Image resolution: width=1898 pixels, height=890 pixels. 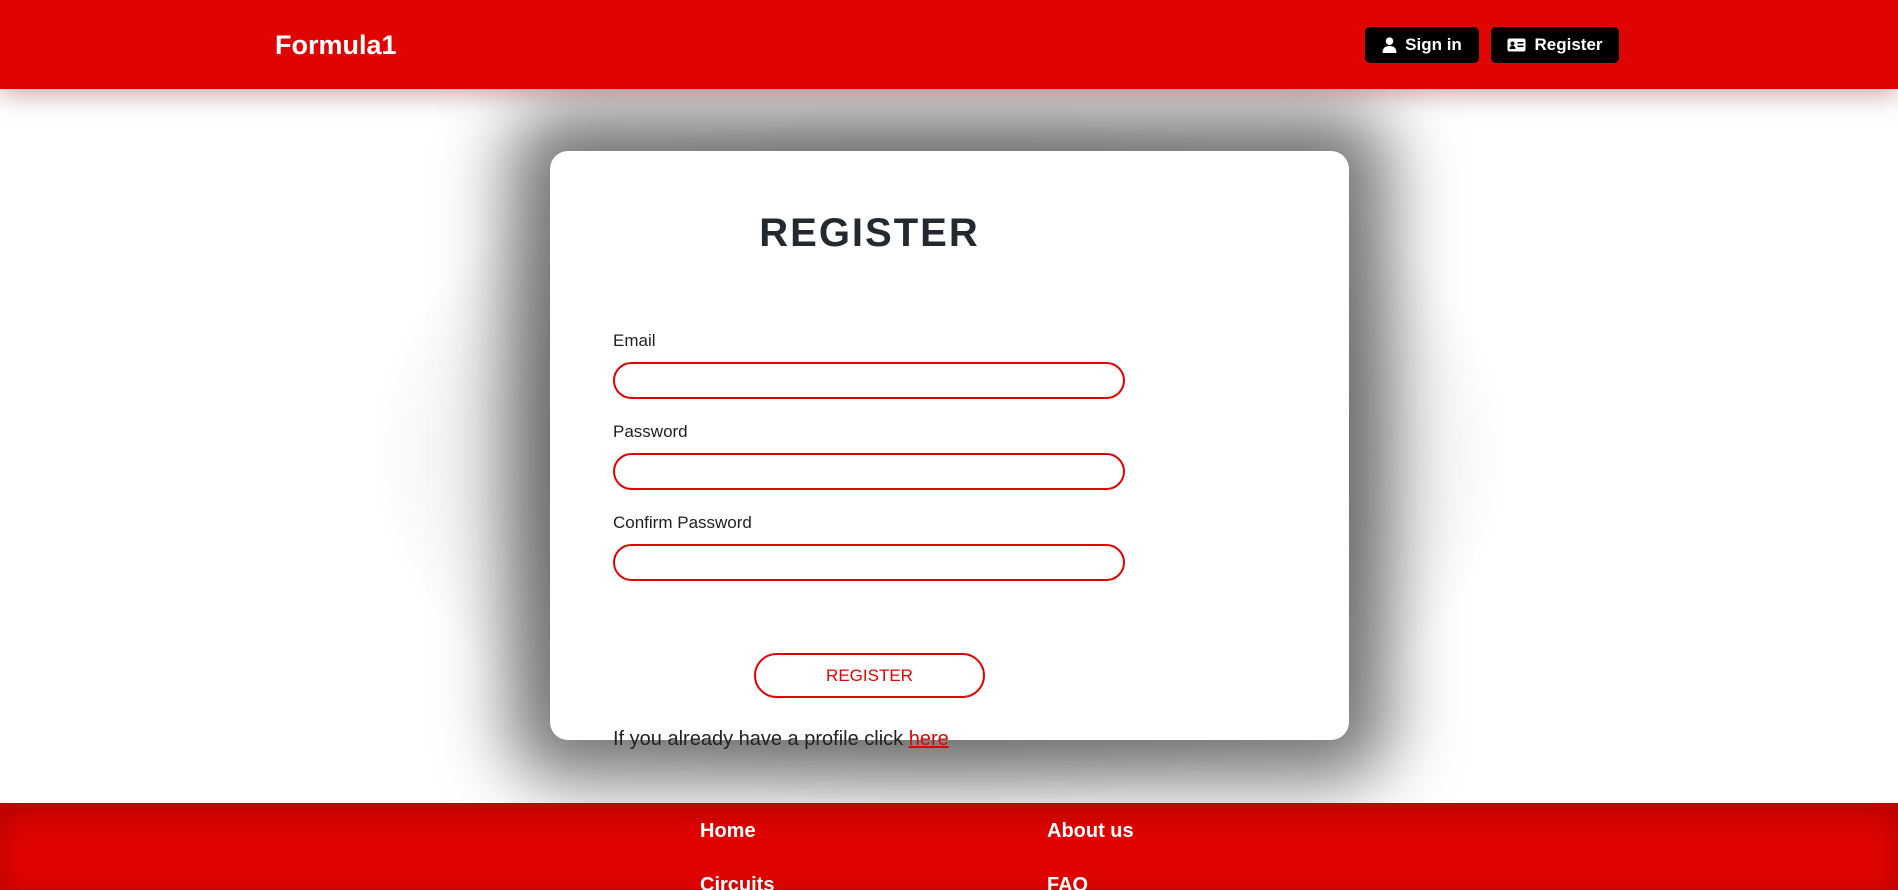 I want to click on page-title: REGISTER, so click(x=869, y=233).